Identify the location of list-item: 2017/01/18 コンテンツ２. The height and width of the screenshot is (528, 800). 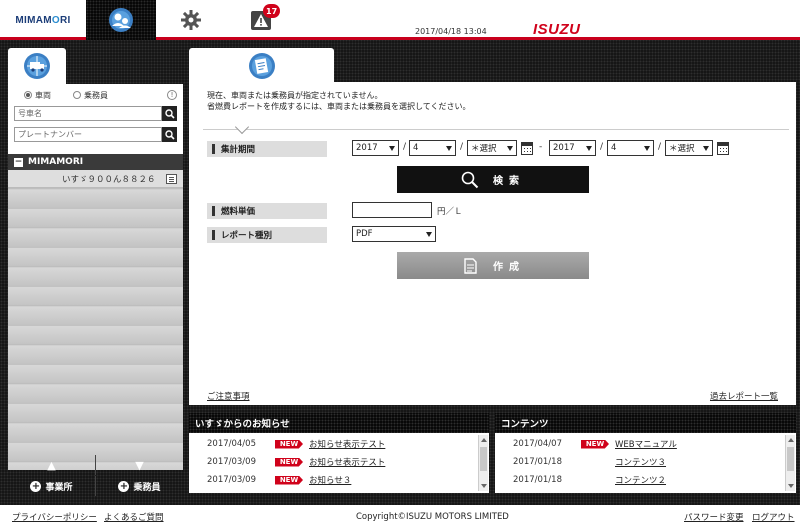
(639, 480).